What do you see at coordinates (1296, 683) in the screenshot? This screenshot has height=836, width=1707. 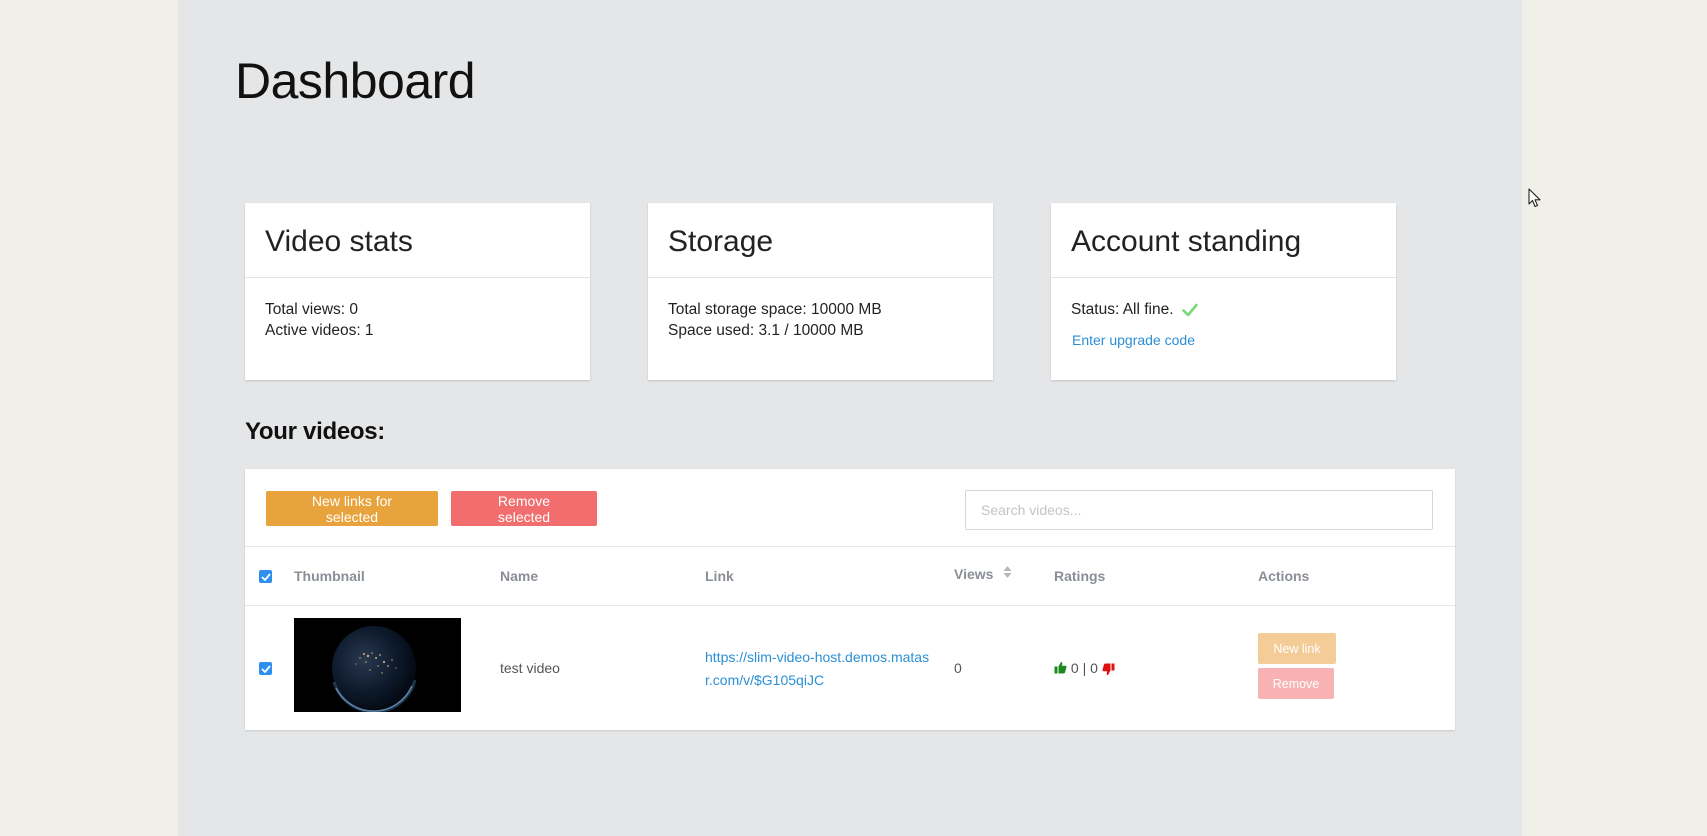 I see `remove-button: Remove` at bounding box center [1296, 683].